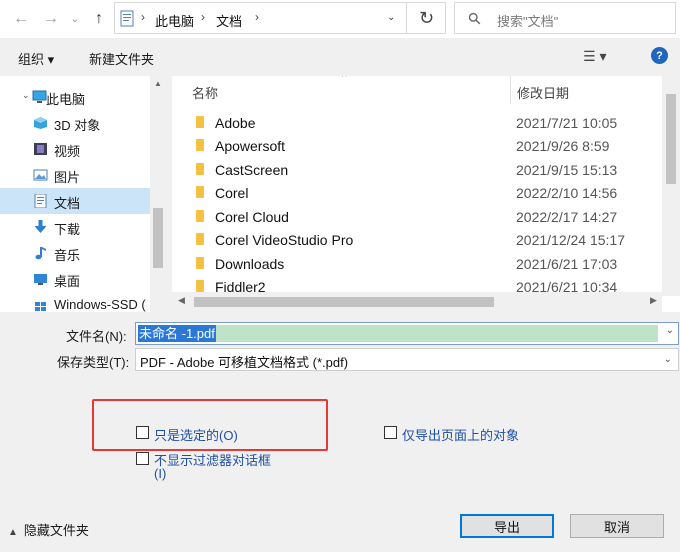 The image size is (680, 552). I want to click on address-bar: › 此电脑 › 文档 › ⌄, so click(280, 18).